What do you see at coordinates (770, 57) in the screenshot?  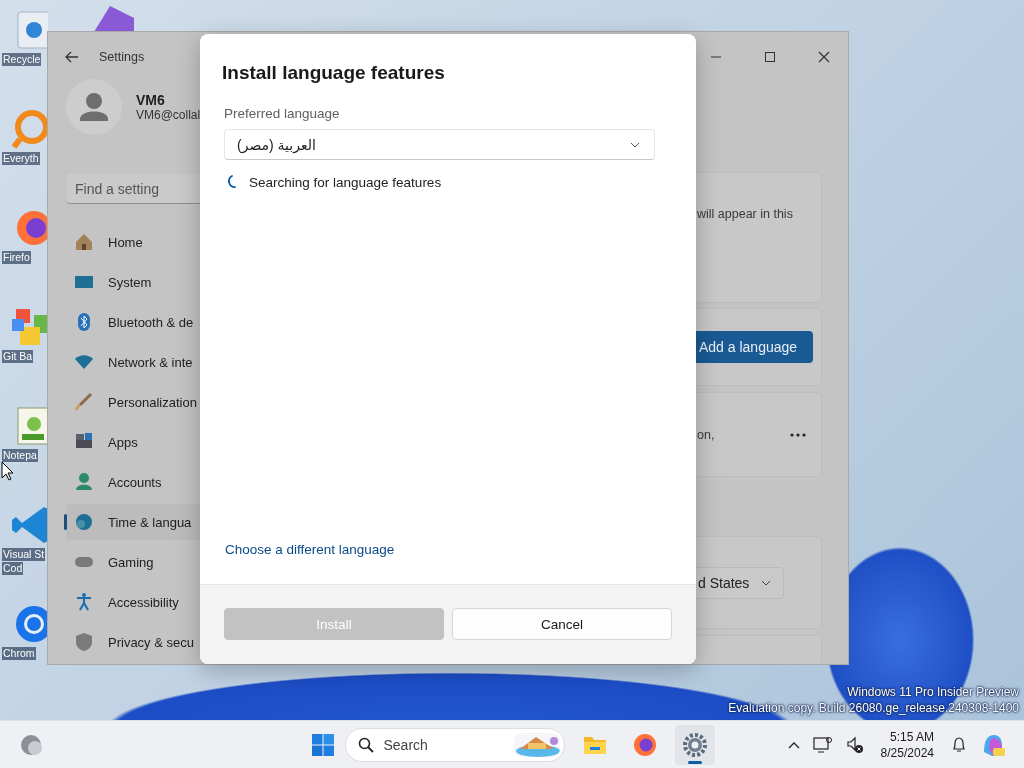 I see `maximize-icon` at bounding box center [770, 57].